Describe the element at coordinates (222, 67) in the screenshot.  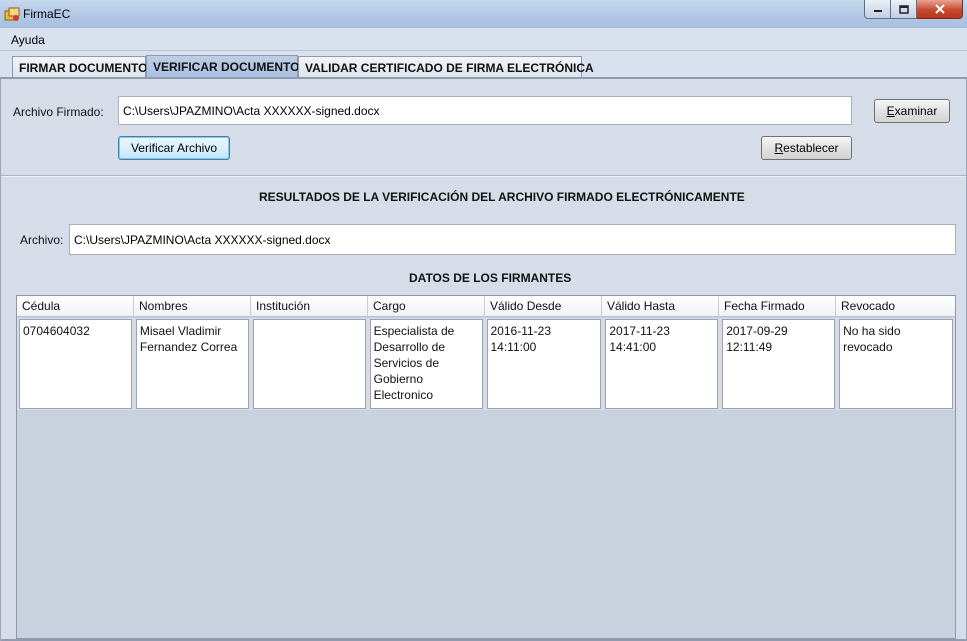
I see `tab-verificar-documento: VERIFICAR DOCUMENTO` at that location.